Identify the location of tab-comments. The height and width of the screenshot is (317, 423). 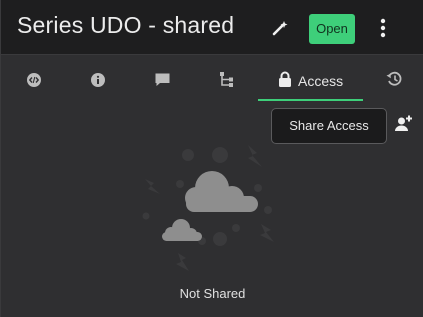
(163, 79).